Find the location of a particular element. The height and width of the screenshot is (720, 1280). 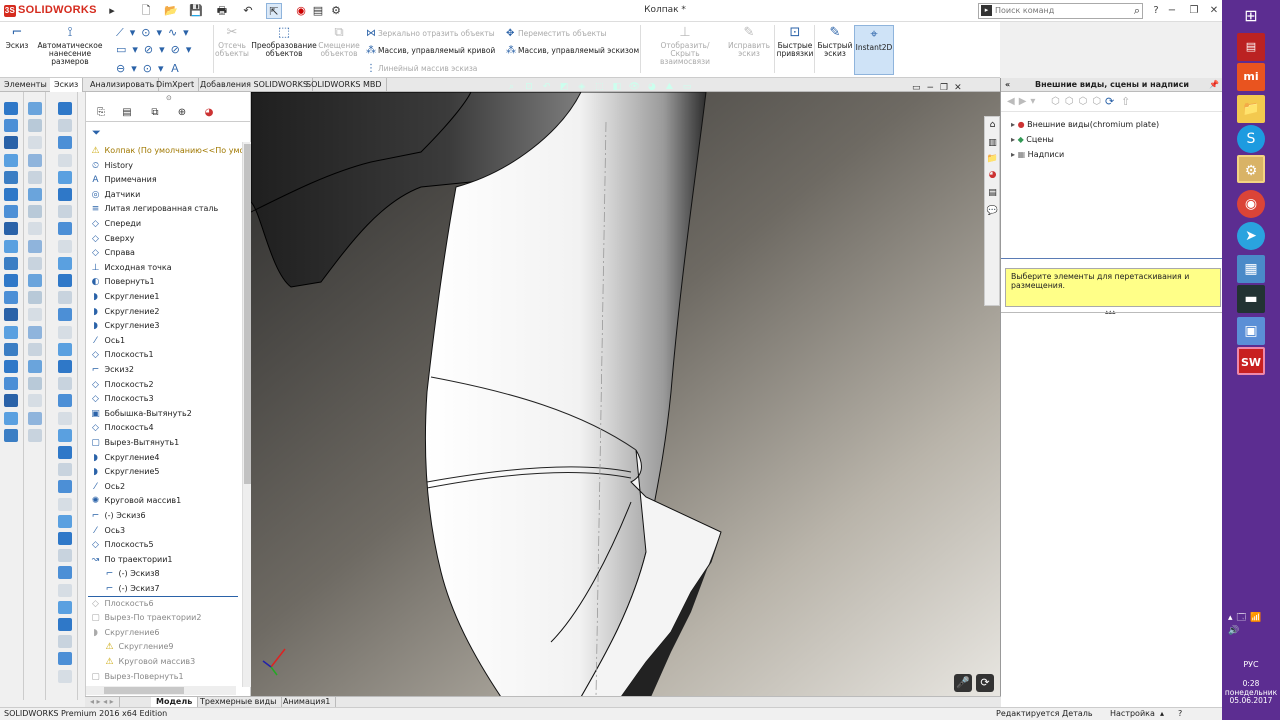

help-status-icon: ? is located at coordinates (1180, 714).